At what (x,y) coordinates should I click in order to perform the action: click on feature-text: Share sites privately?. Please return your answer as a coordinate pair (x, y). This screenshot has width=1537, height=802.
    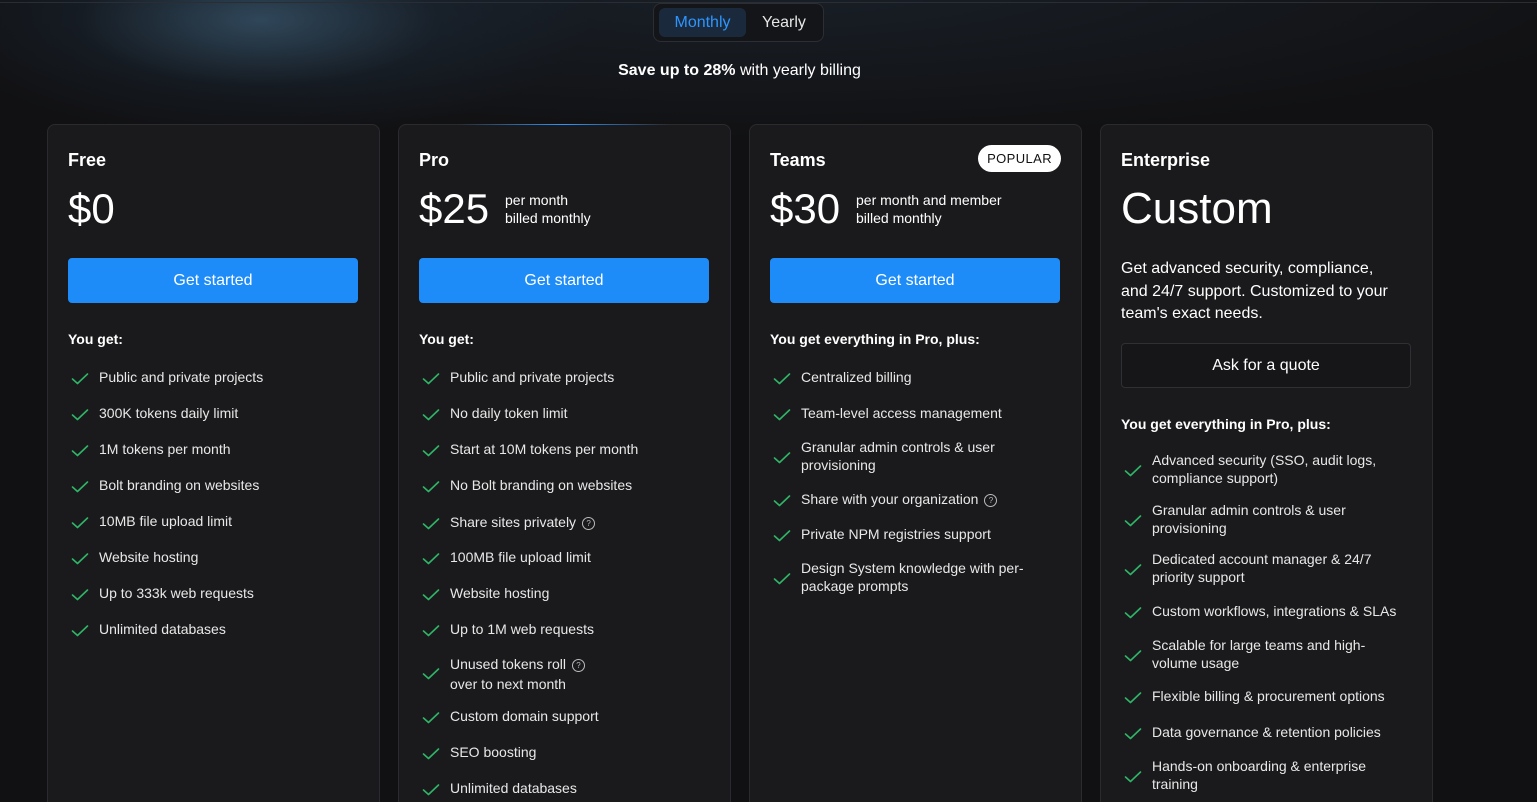
    Looking at the image, I should click on (523, 522).